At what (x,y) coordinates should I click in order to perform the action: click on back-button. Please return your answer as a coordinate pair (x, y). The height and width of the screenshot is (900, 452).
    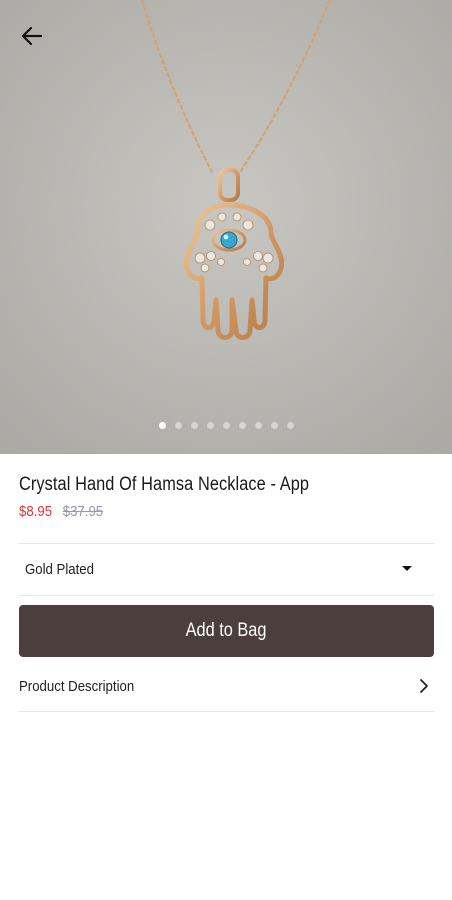
    Looking at the image, I should click on (32, 36).